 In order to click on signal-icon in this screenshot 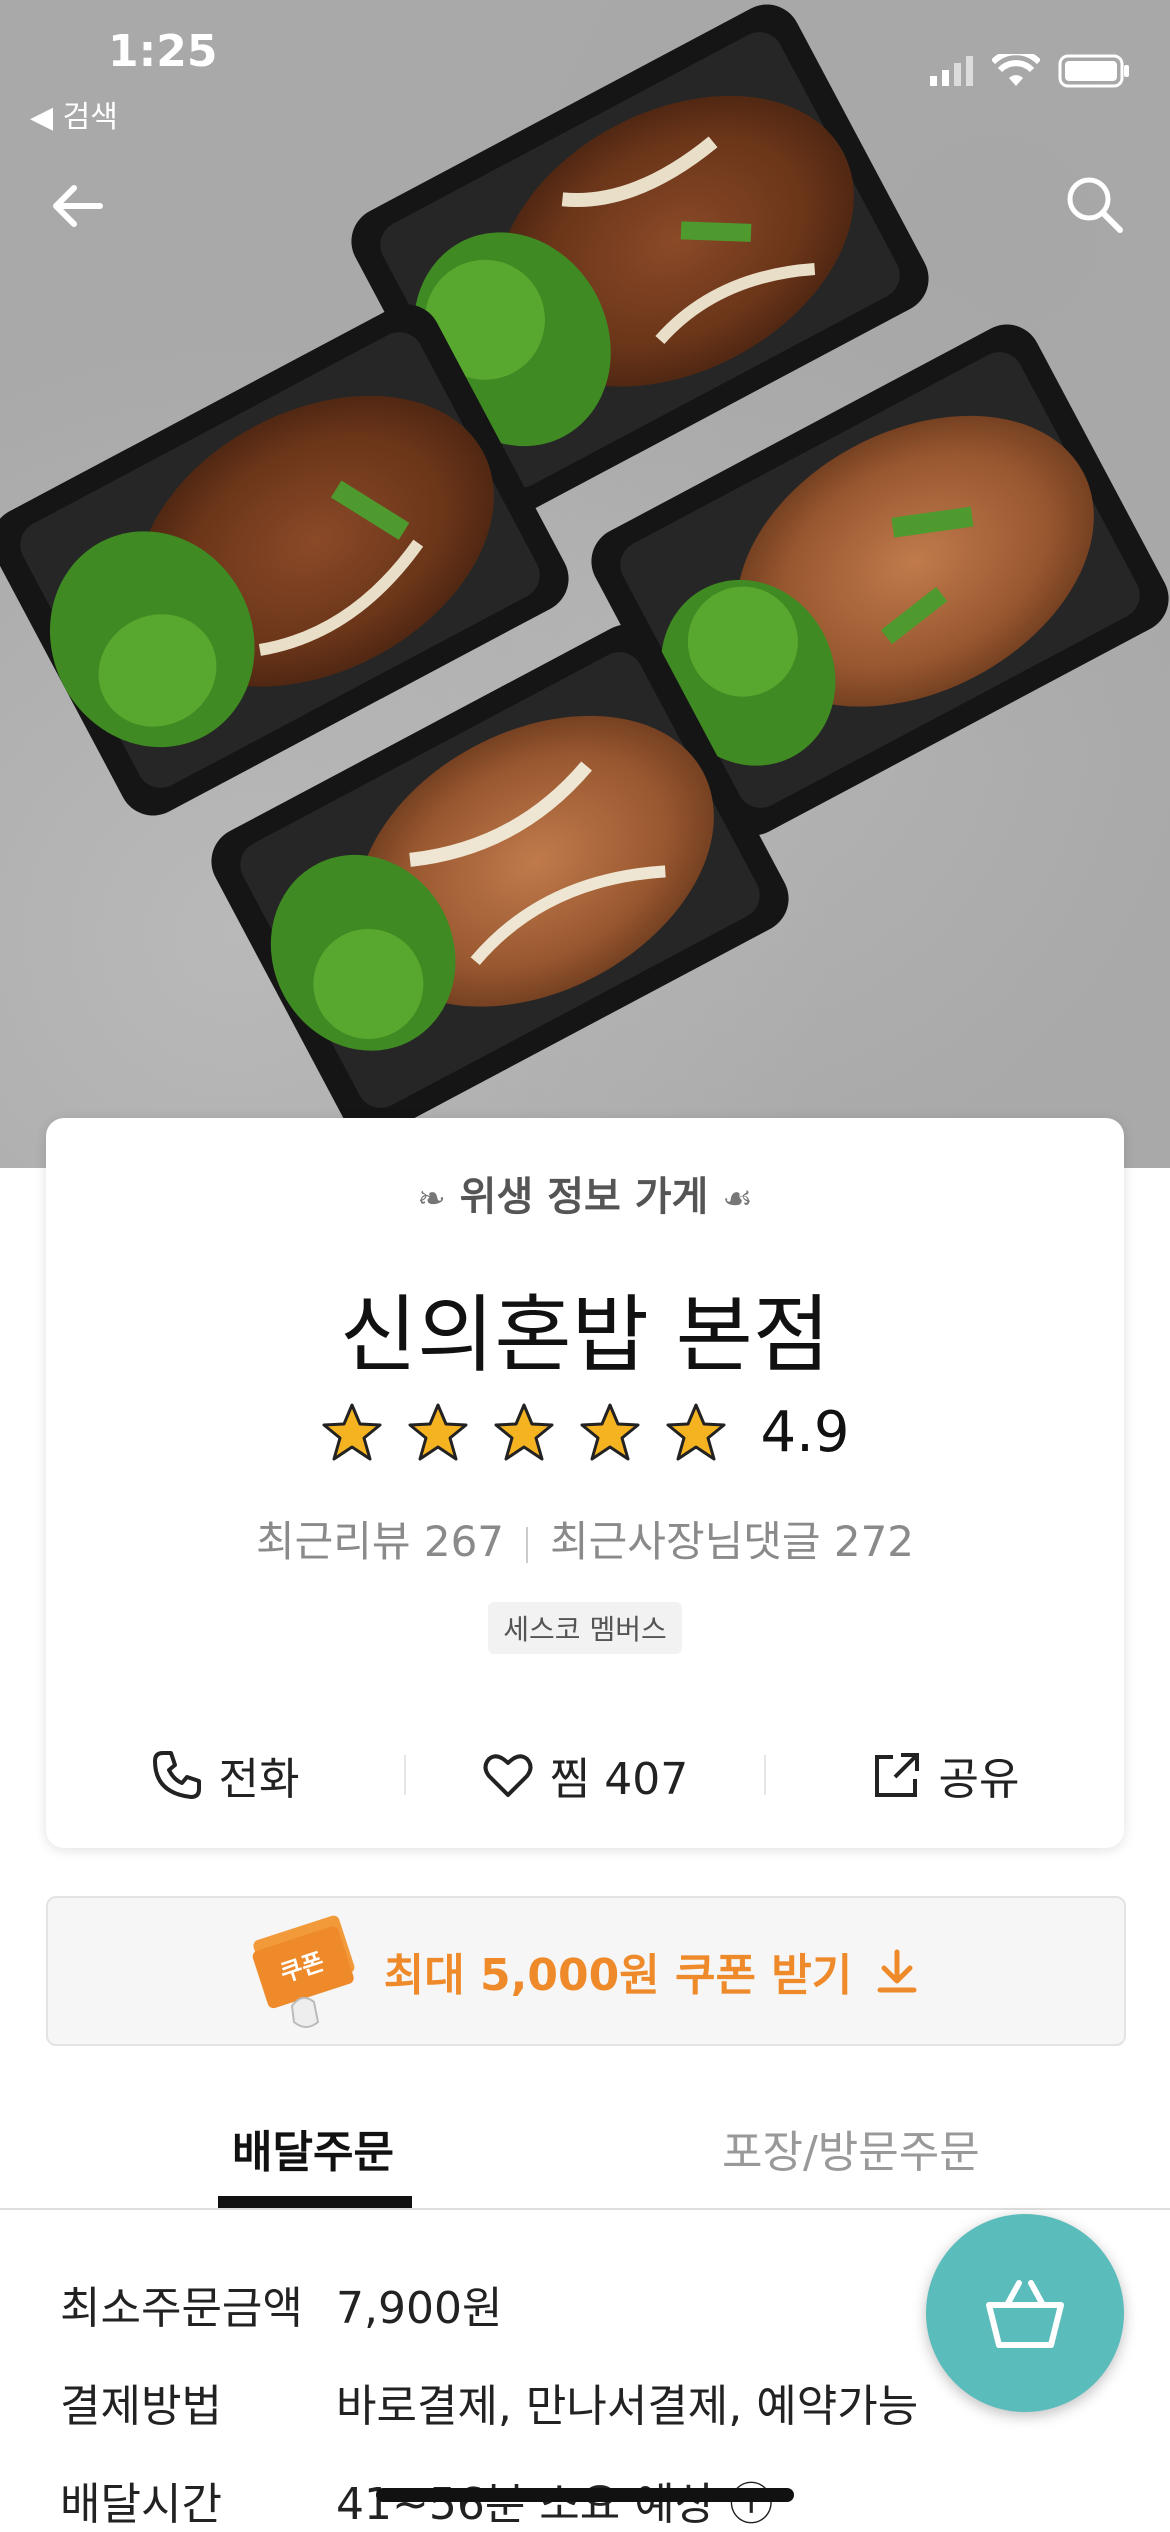, I will do `click(951, 71)`.